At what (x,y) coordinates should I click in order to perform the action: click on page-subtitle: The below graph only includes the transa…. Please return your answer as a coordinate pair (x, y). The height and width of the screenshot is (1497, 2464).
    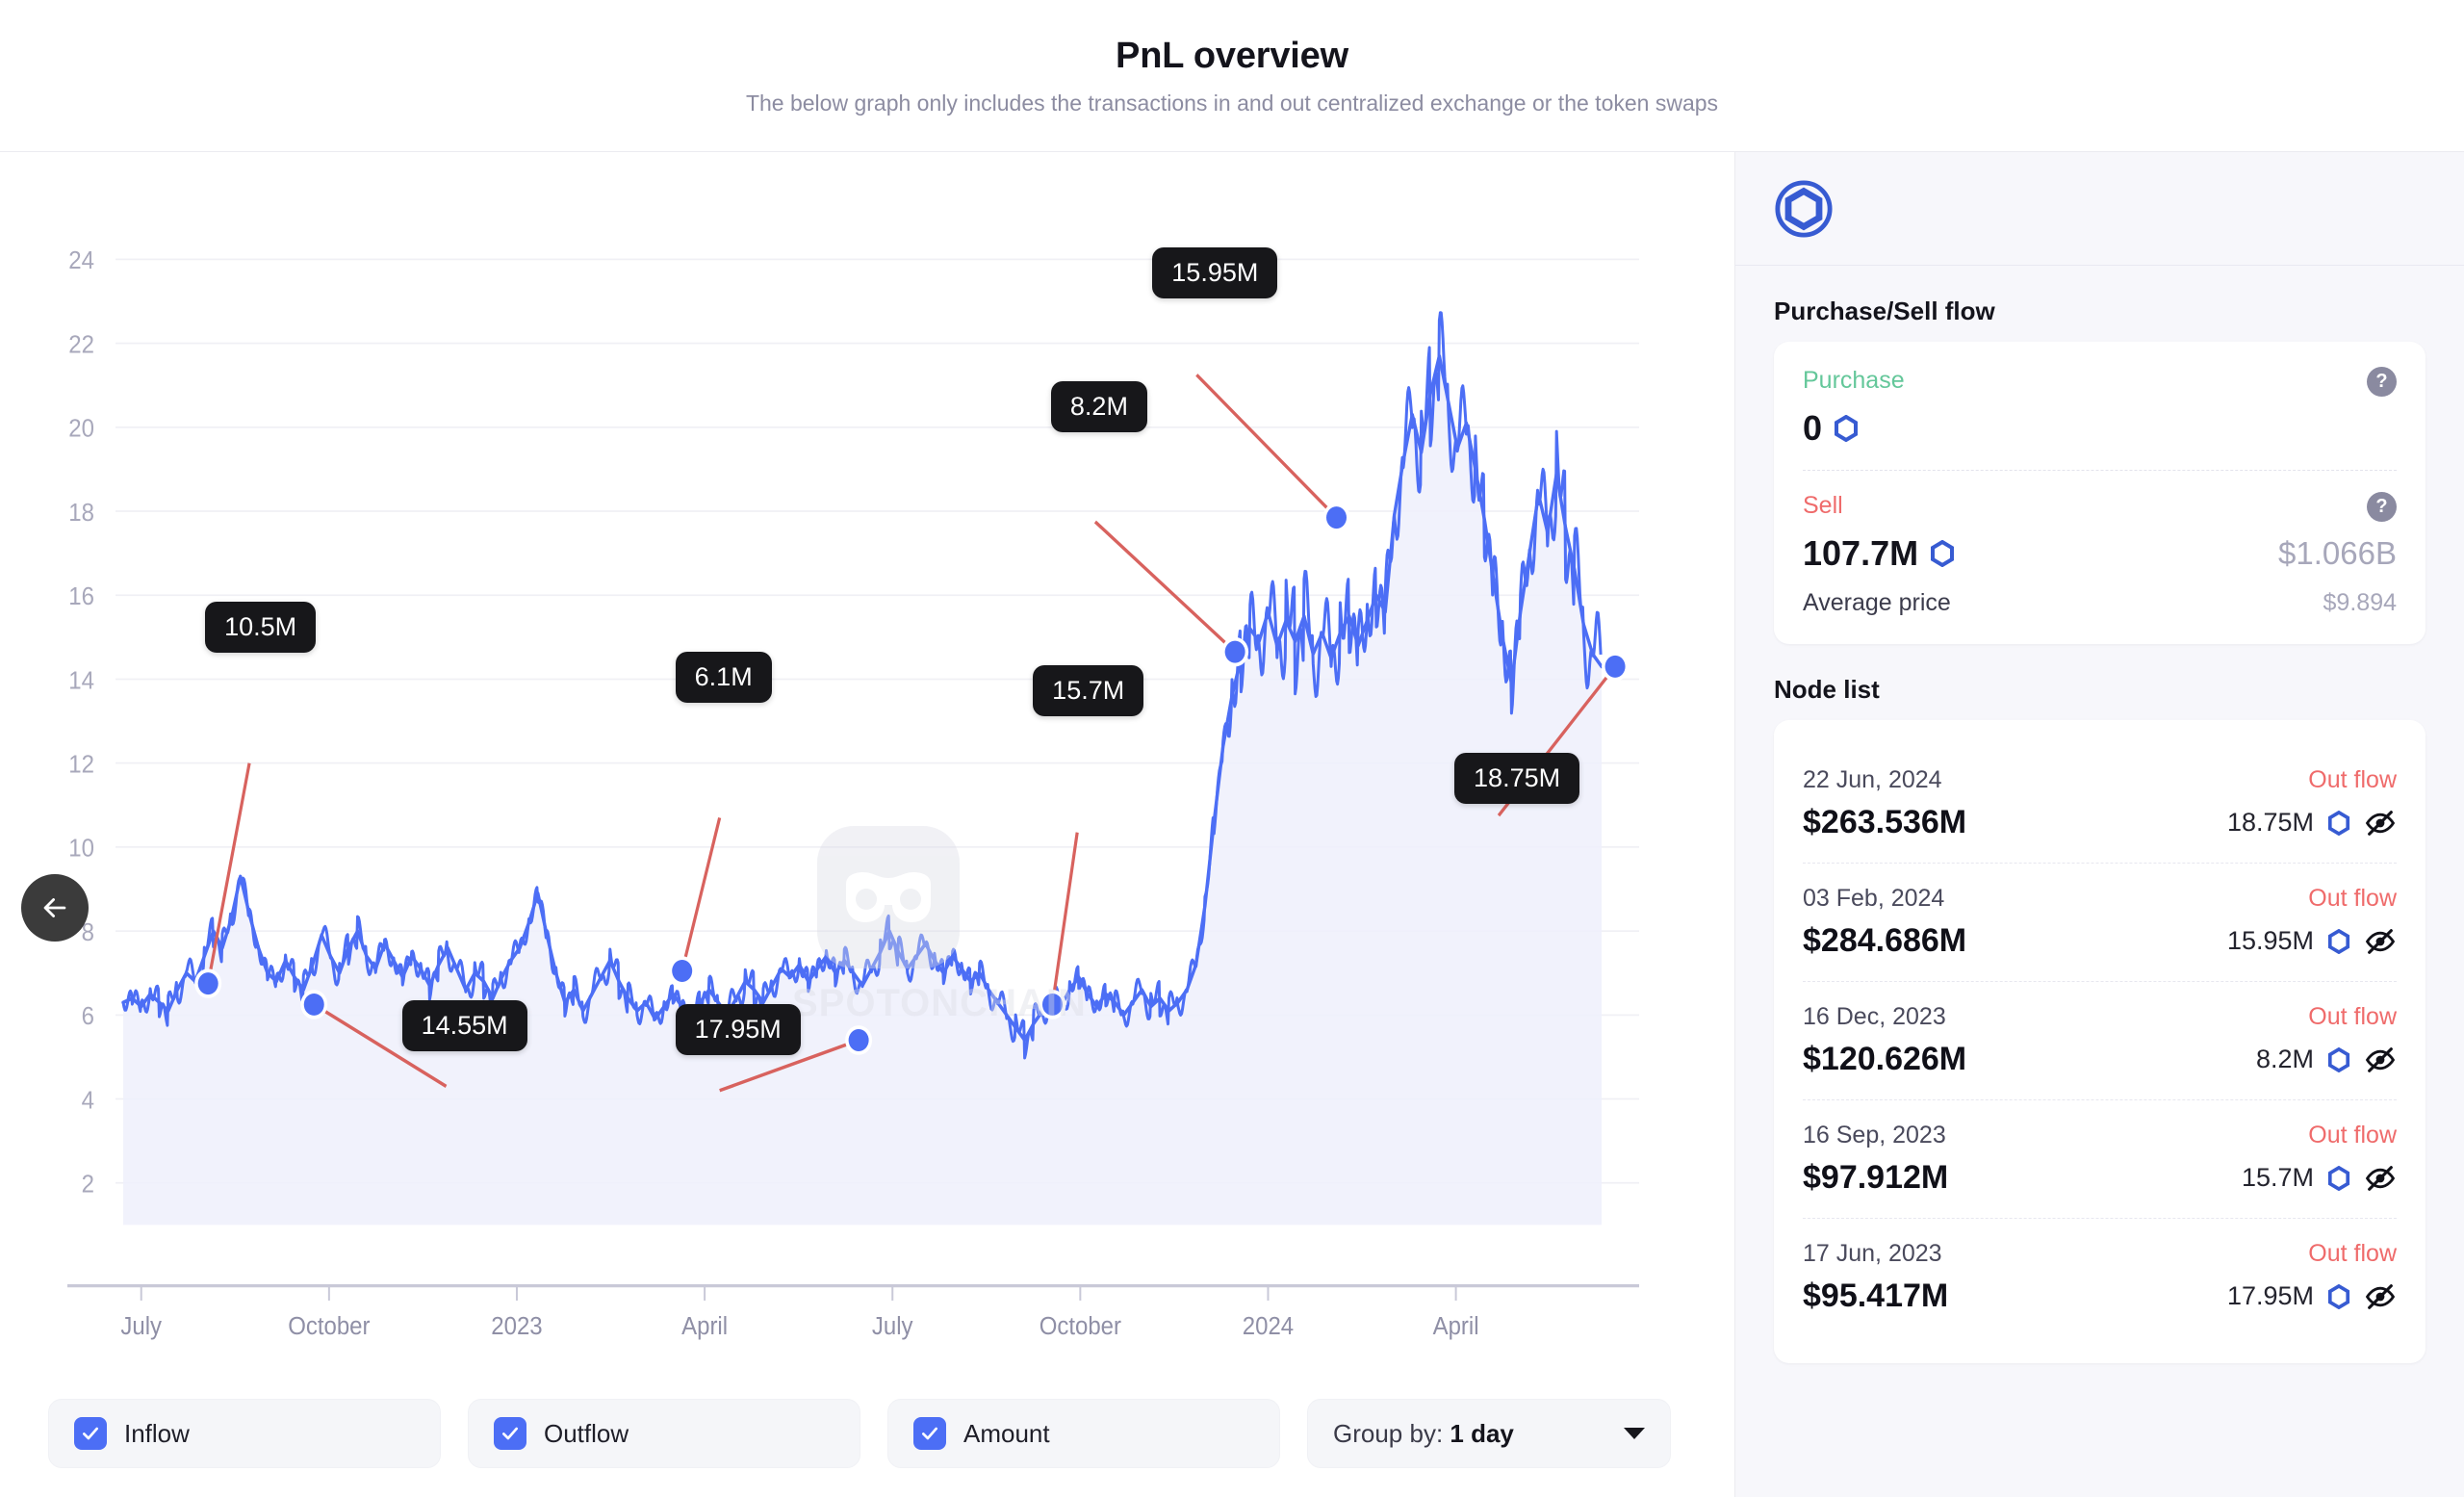
    Looking at the image, I should click on (1232, 103).